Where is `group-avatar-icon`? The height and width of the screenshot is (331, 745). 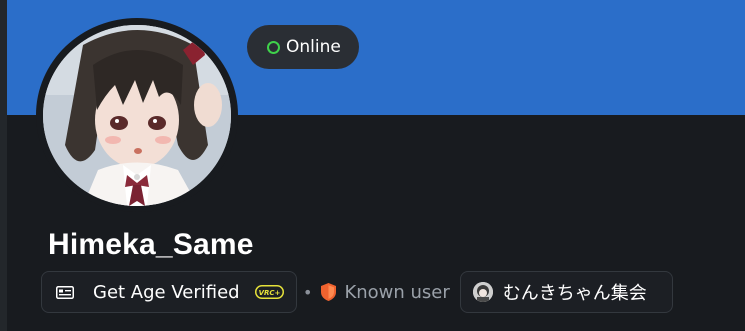 group-avatar-icon is located at coordinates (482, 292).